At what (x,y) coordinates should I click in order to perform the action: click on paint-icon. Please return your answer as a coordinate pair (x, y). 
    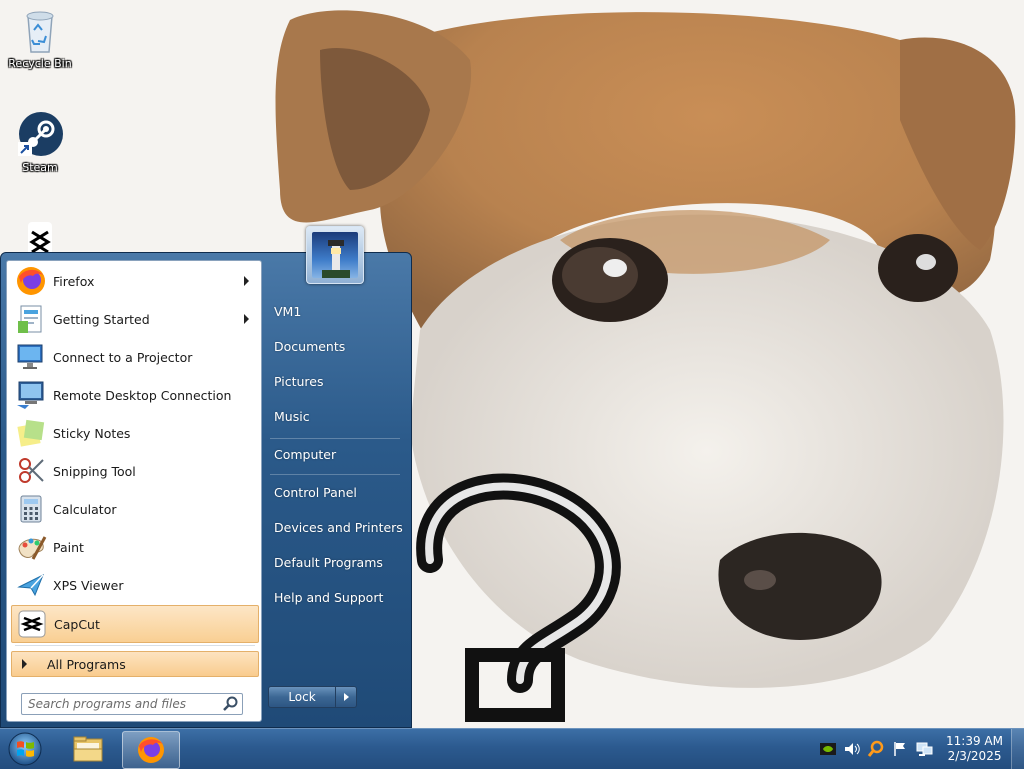
    Looking at the image, I should click on (31, 547).